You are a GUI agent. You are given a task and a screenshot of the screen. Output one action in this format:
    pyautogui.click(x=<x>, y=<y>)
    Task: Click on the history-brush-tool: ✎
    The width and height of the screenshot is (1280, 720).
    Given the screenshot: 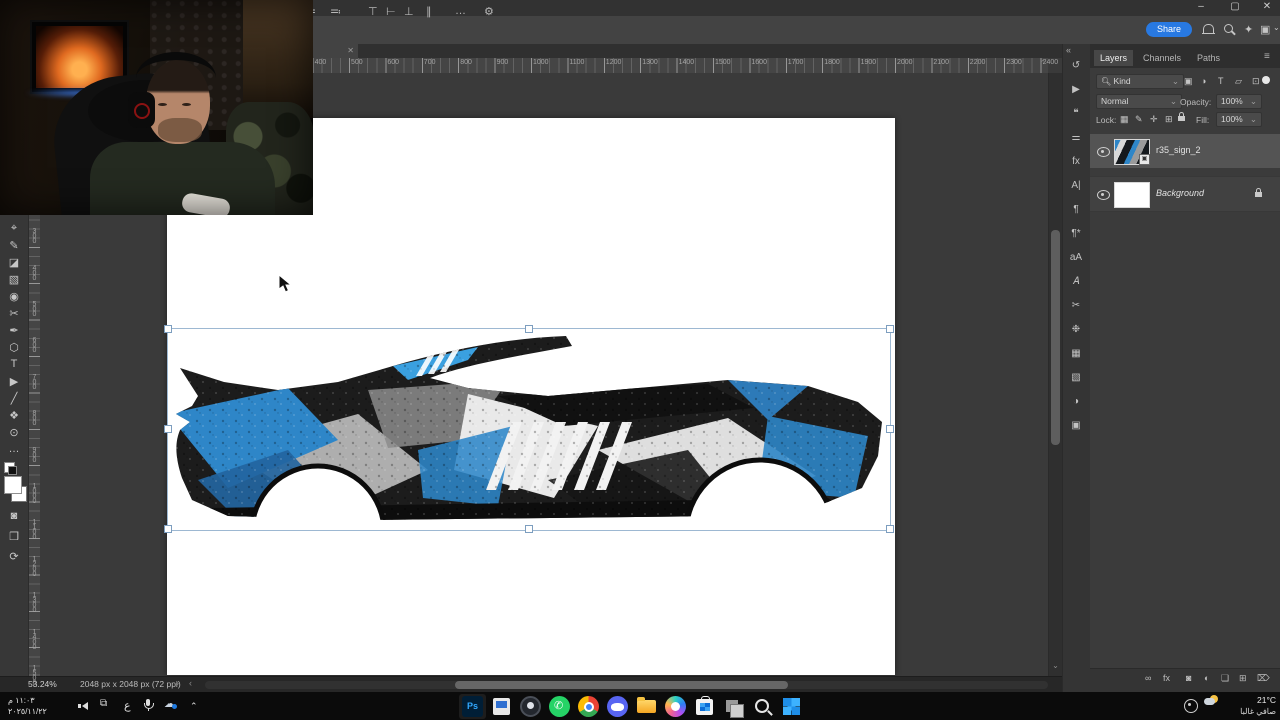 What is the action you would take?
    pyautogui.click(x=14, y=245)
    